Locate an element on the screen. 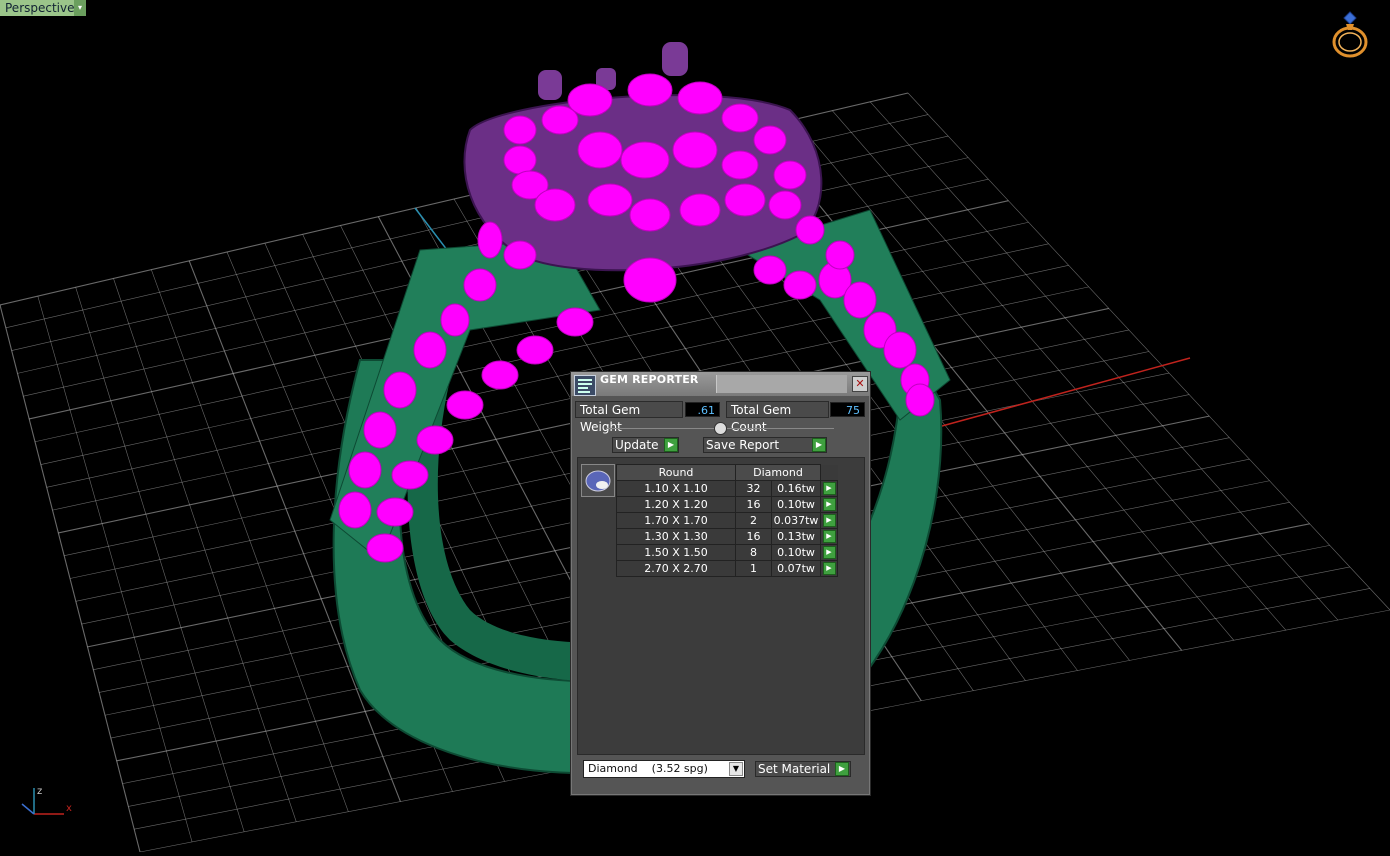 The height and width of the screenshot is (856, 1390). table-row: 1.70 X 1.70 2 0.037tw ▶ is located at coordinates (727, 520).